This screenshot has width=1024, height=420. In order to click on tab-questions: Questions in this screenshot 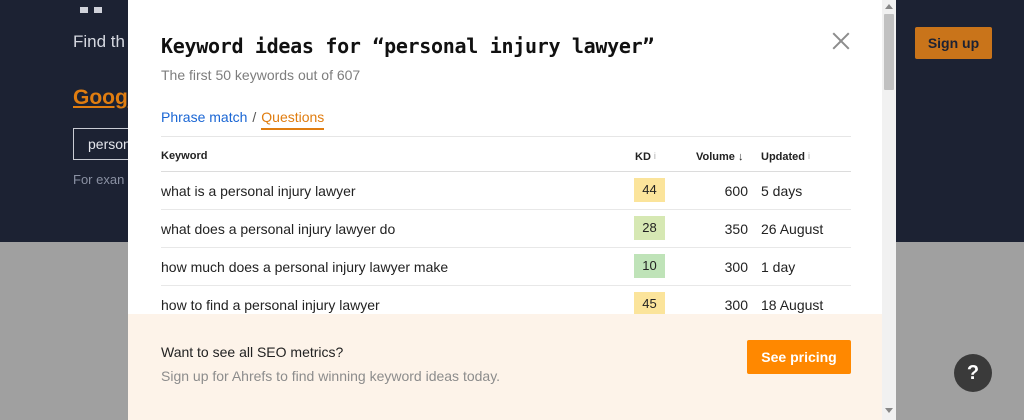, I will do `click(293, 119)`.